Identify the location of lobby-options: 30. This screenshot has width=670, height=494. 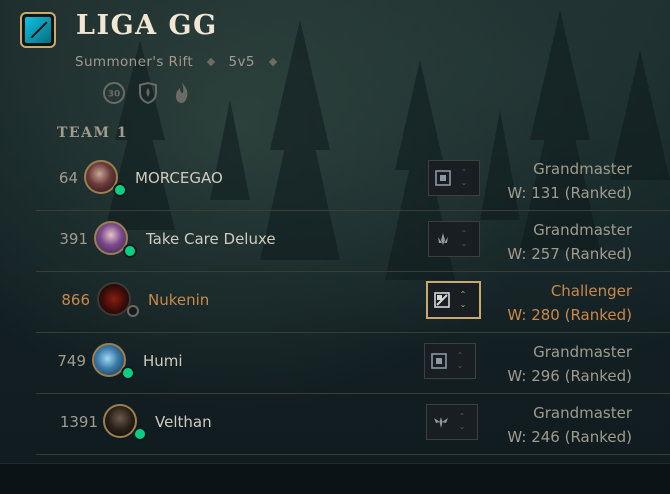
(148, 93).